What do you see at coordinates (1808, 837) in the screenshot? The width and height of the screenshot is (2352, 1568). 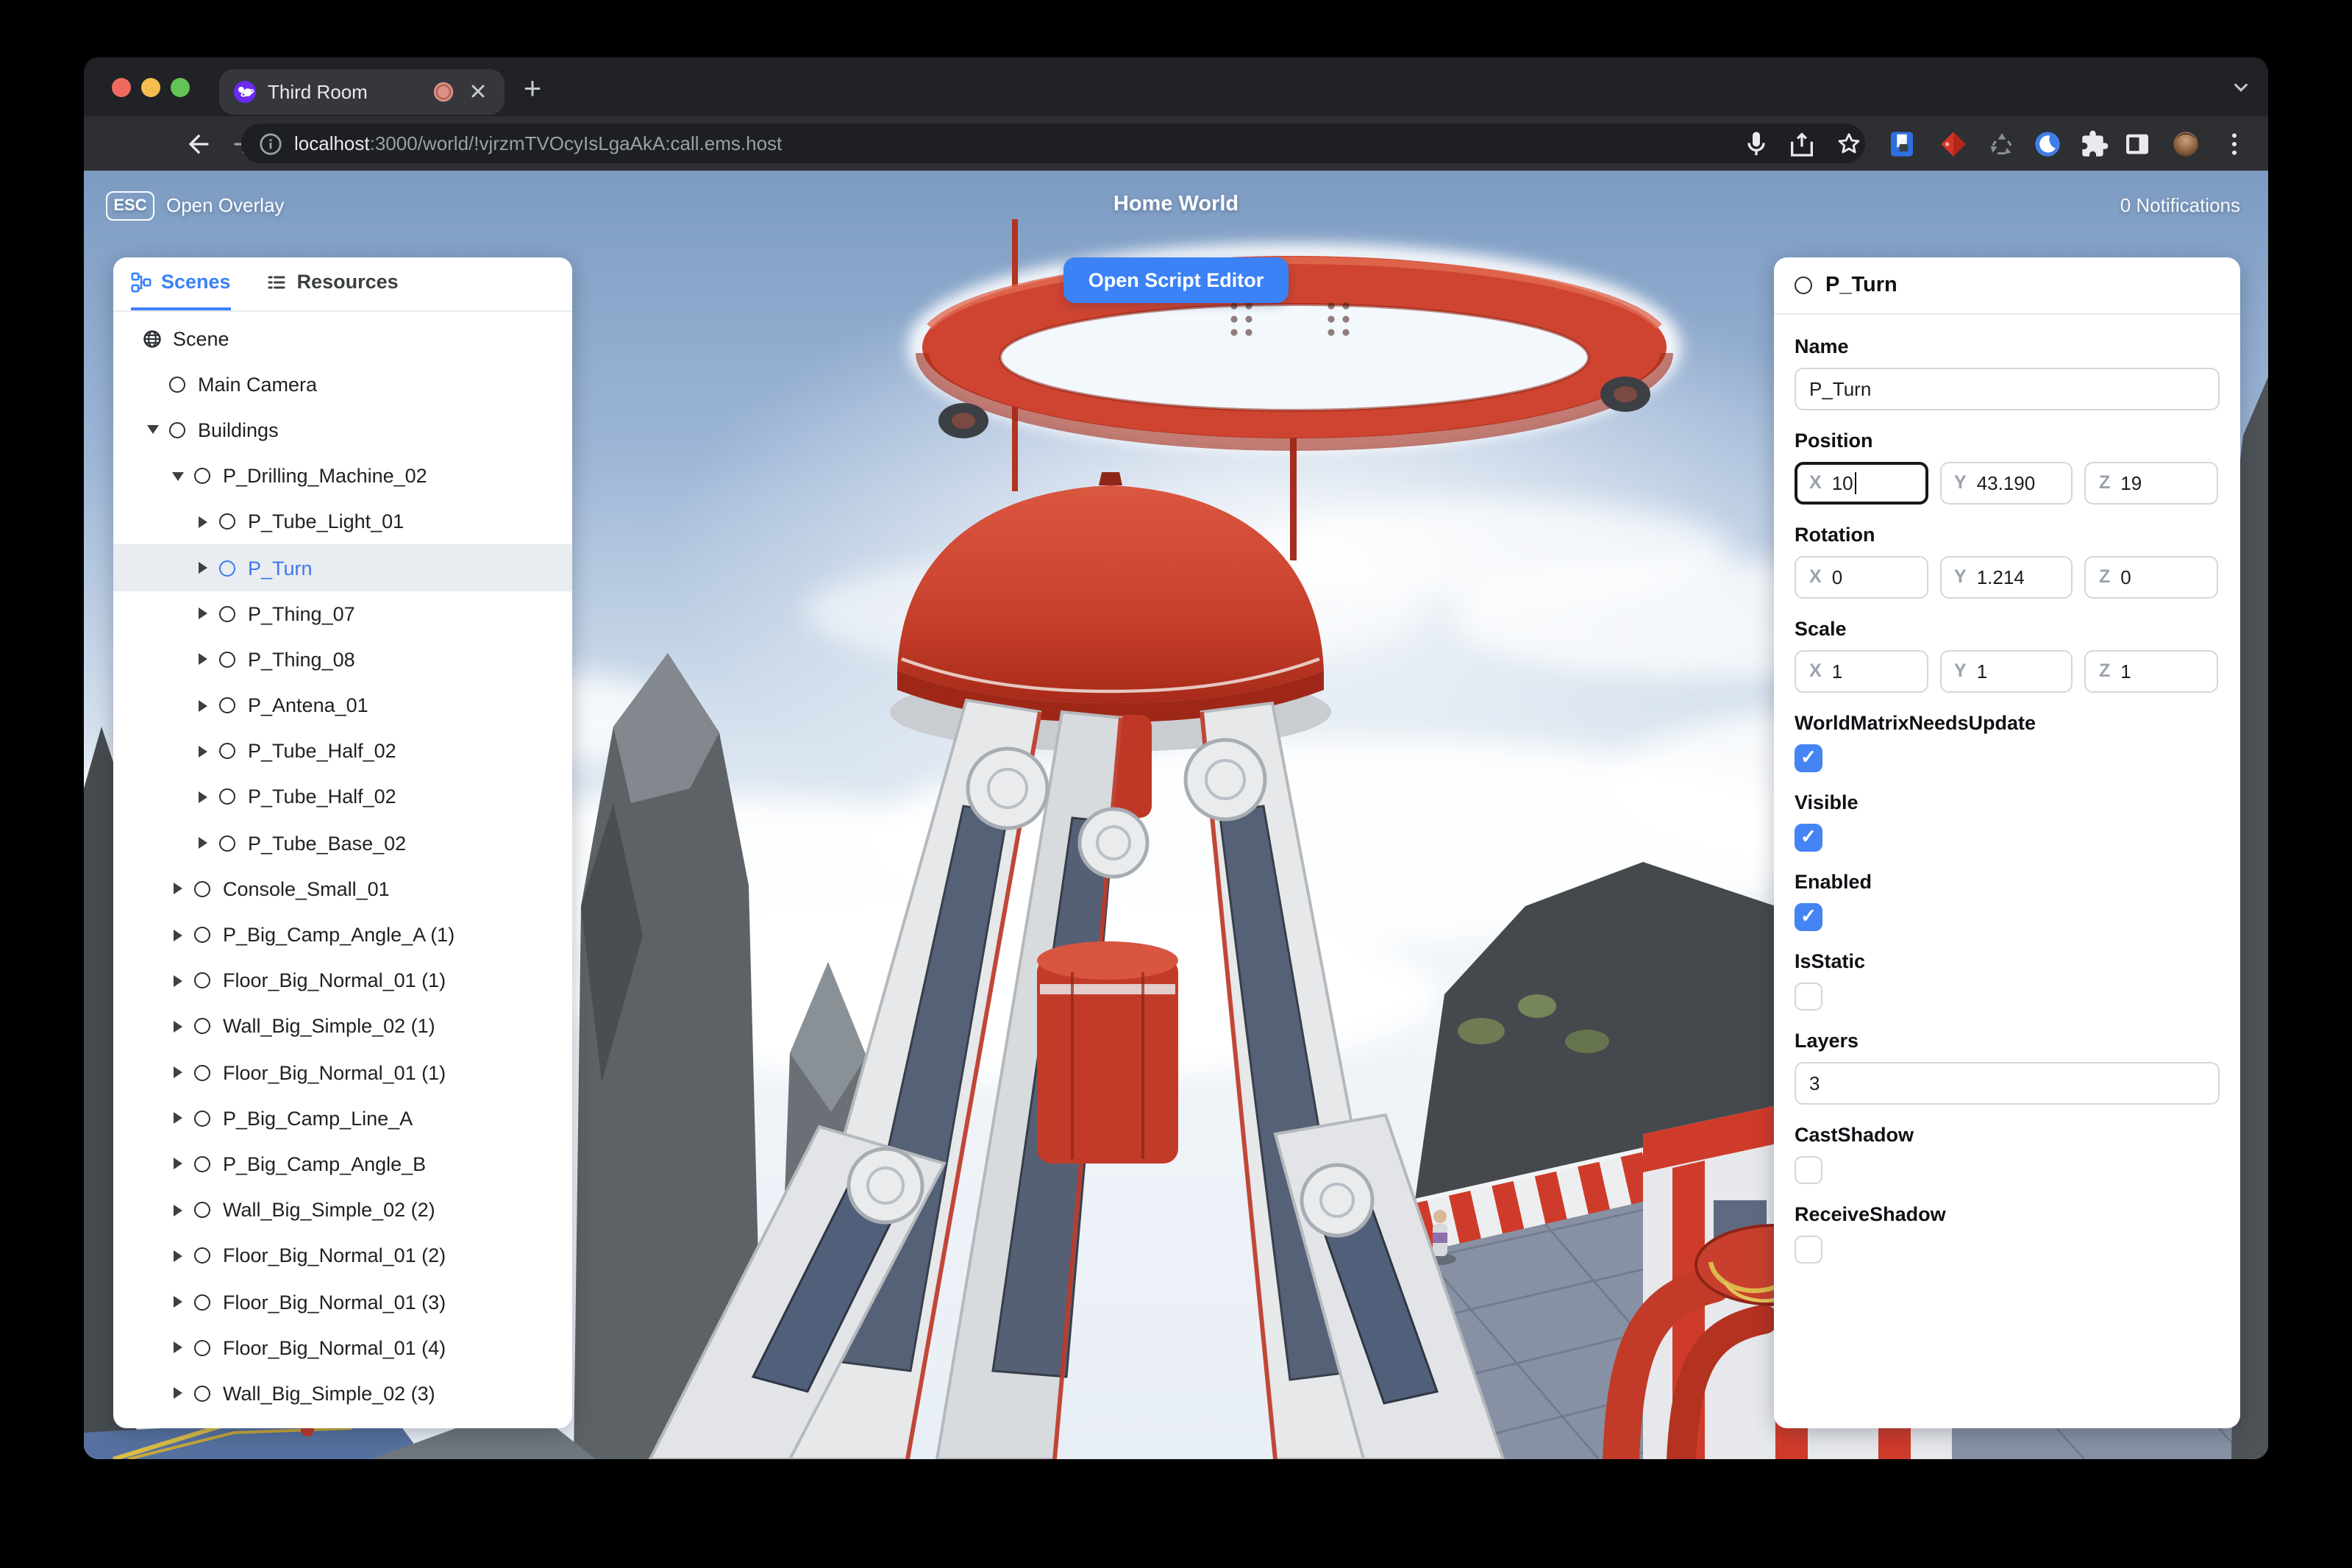 I see `visible-checkbox: ✓` at bounding box center [1808, 837].